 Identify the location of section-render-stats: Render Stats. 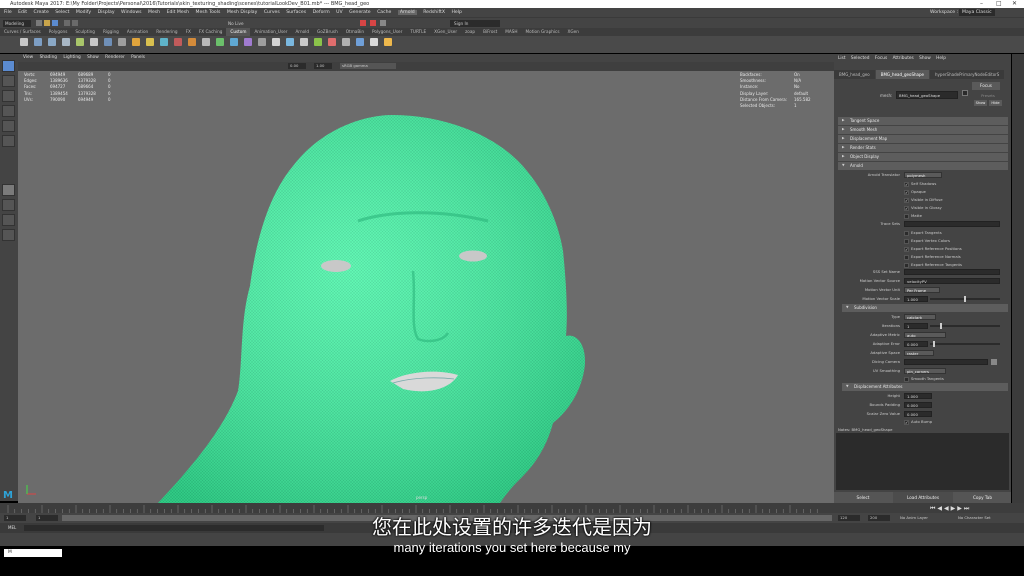
(923, 148).